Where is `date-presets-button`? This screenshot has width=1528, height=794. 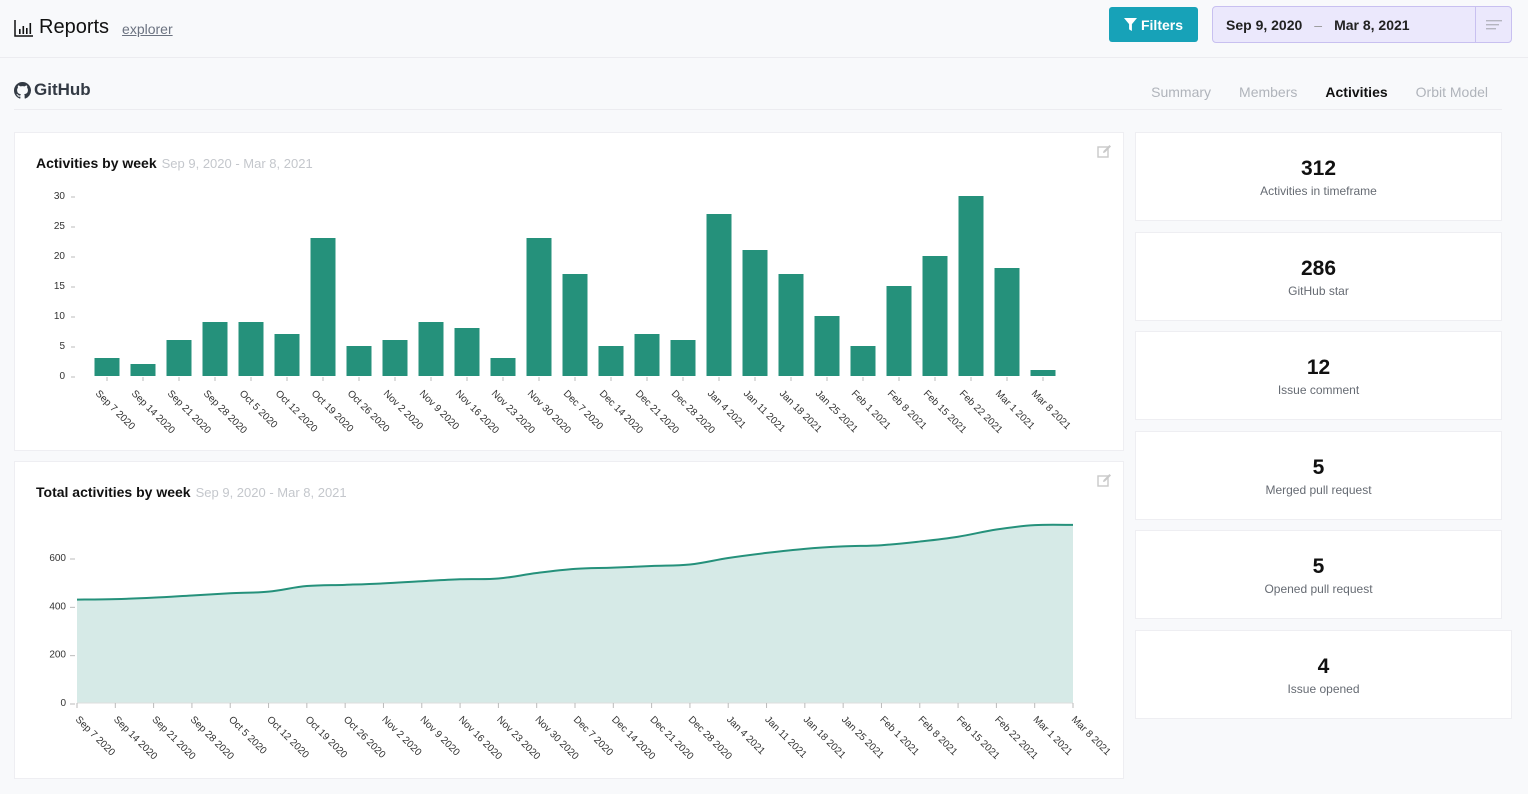
date-presets-button is located at coordinates (1493, 24).